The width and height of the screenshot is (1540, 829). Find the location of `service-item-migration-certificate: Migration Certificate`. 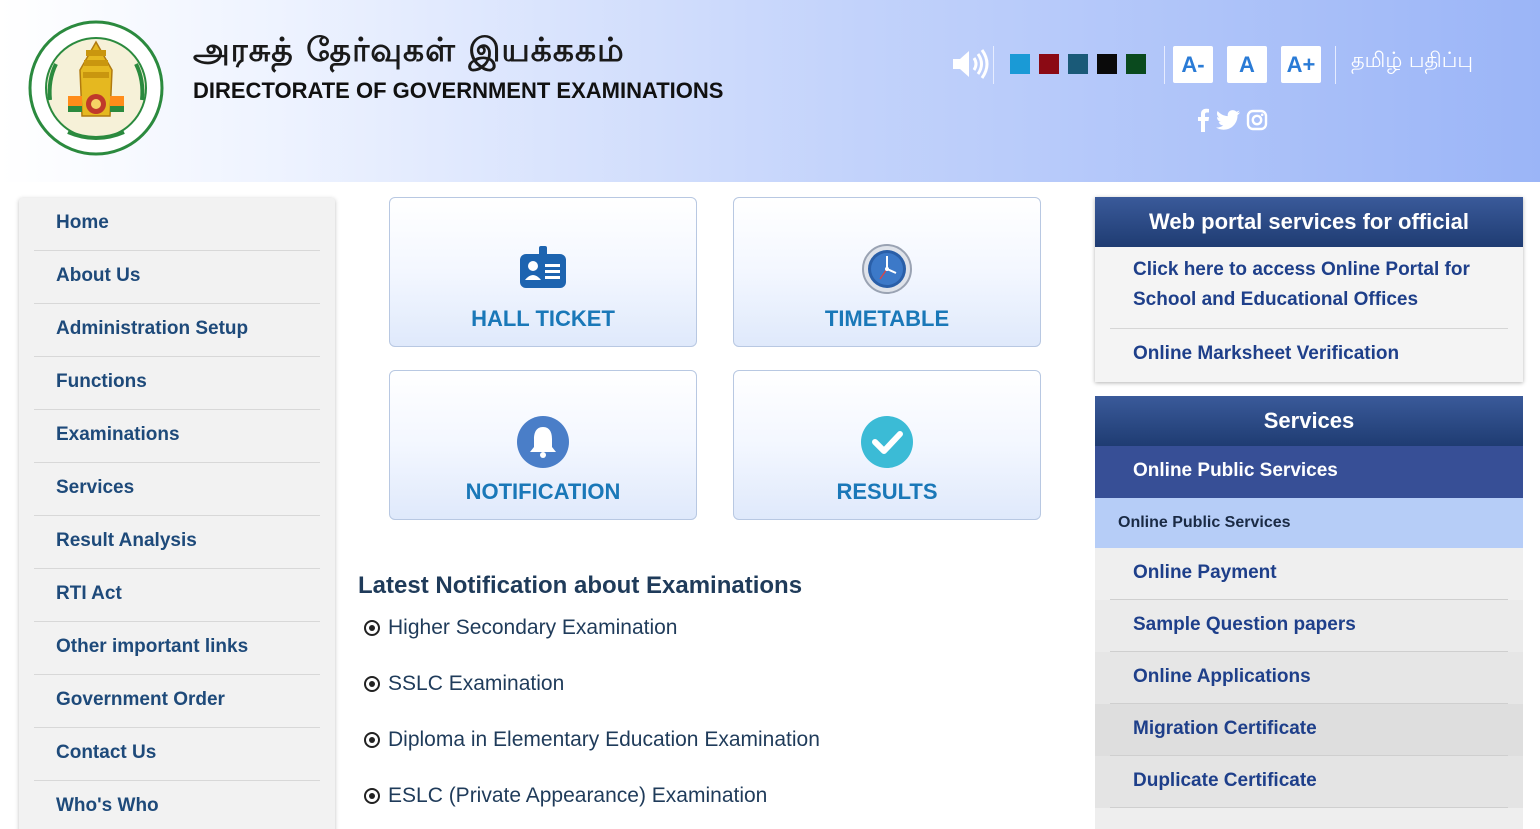

service-item-migration-certificate: Migration Certificate is located at coordinates (1309, 730).